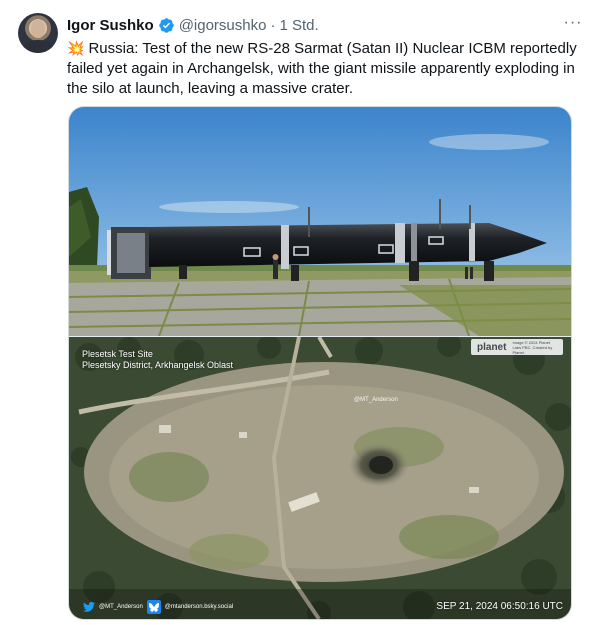 The width and height of the screenshot is (610, 625). Describe the element at coordinates (121, 607) in the screenshot. I see `credit-twitter: @MT_Anderson` at that location.